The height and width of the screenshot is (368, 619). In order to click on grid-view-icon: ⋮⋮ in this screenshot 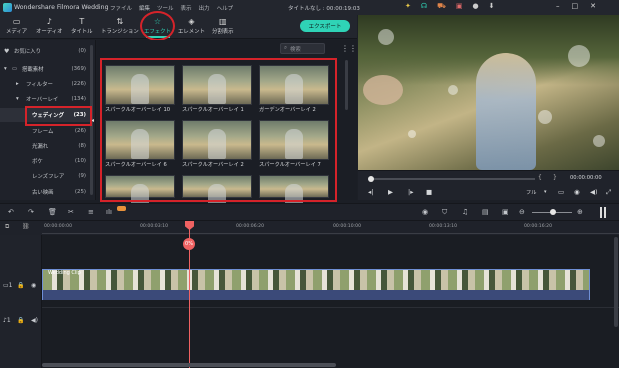, I will do `click(349, 48)`.